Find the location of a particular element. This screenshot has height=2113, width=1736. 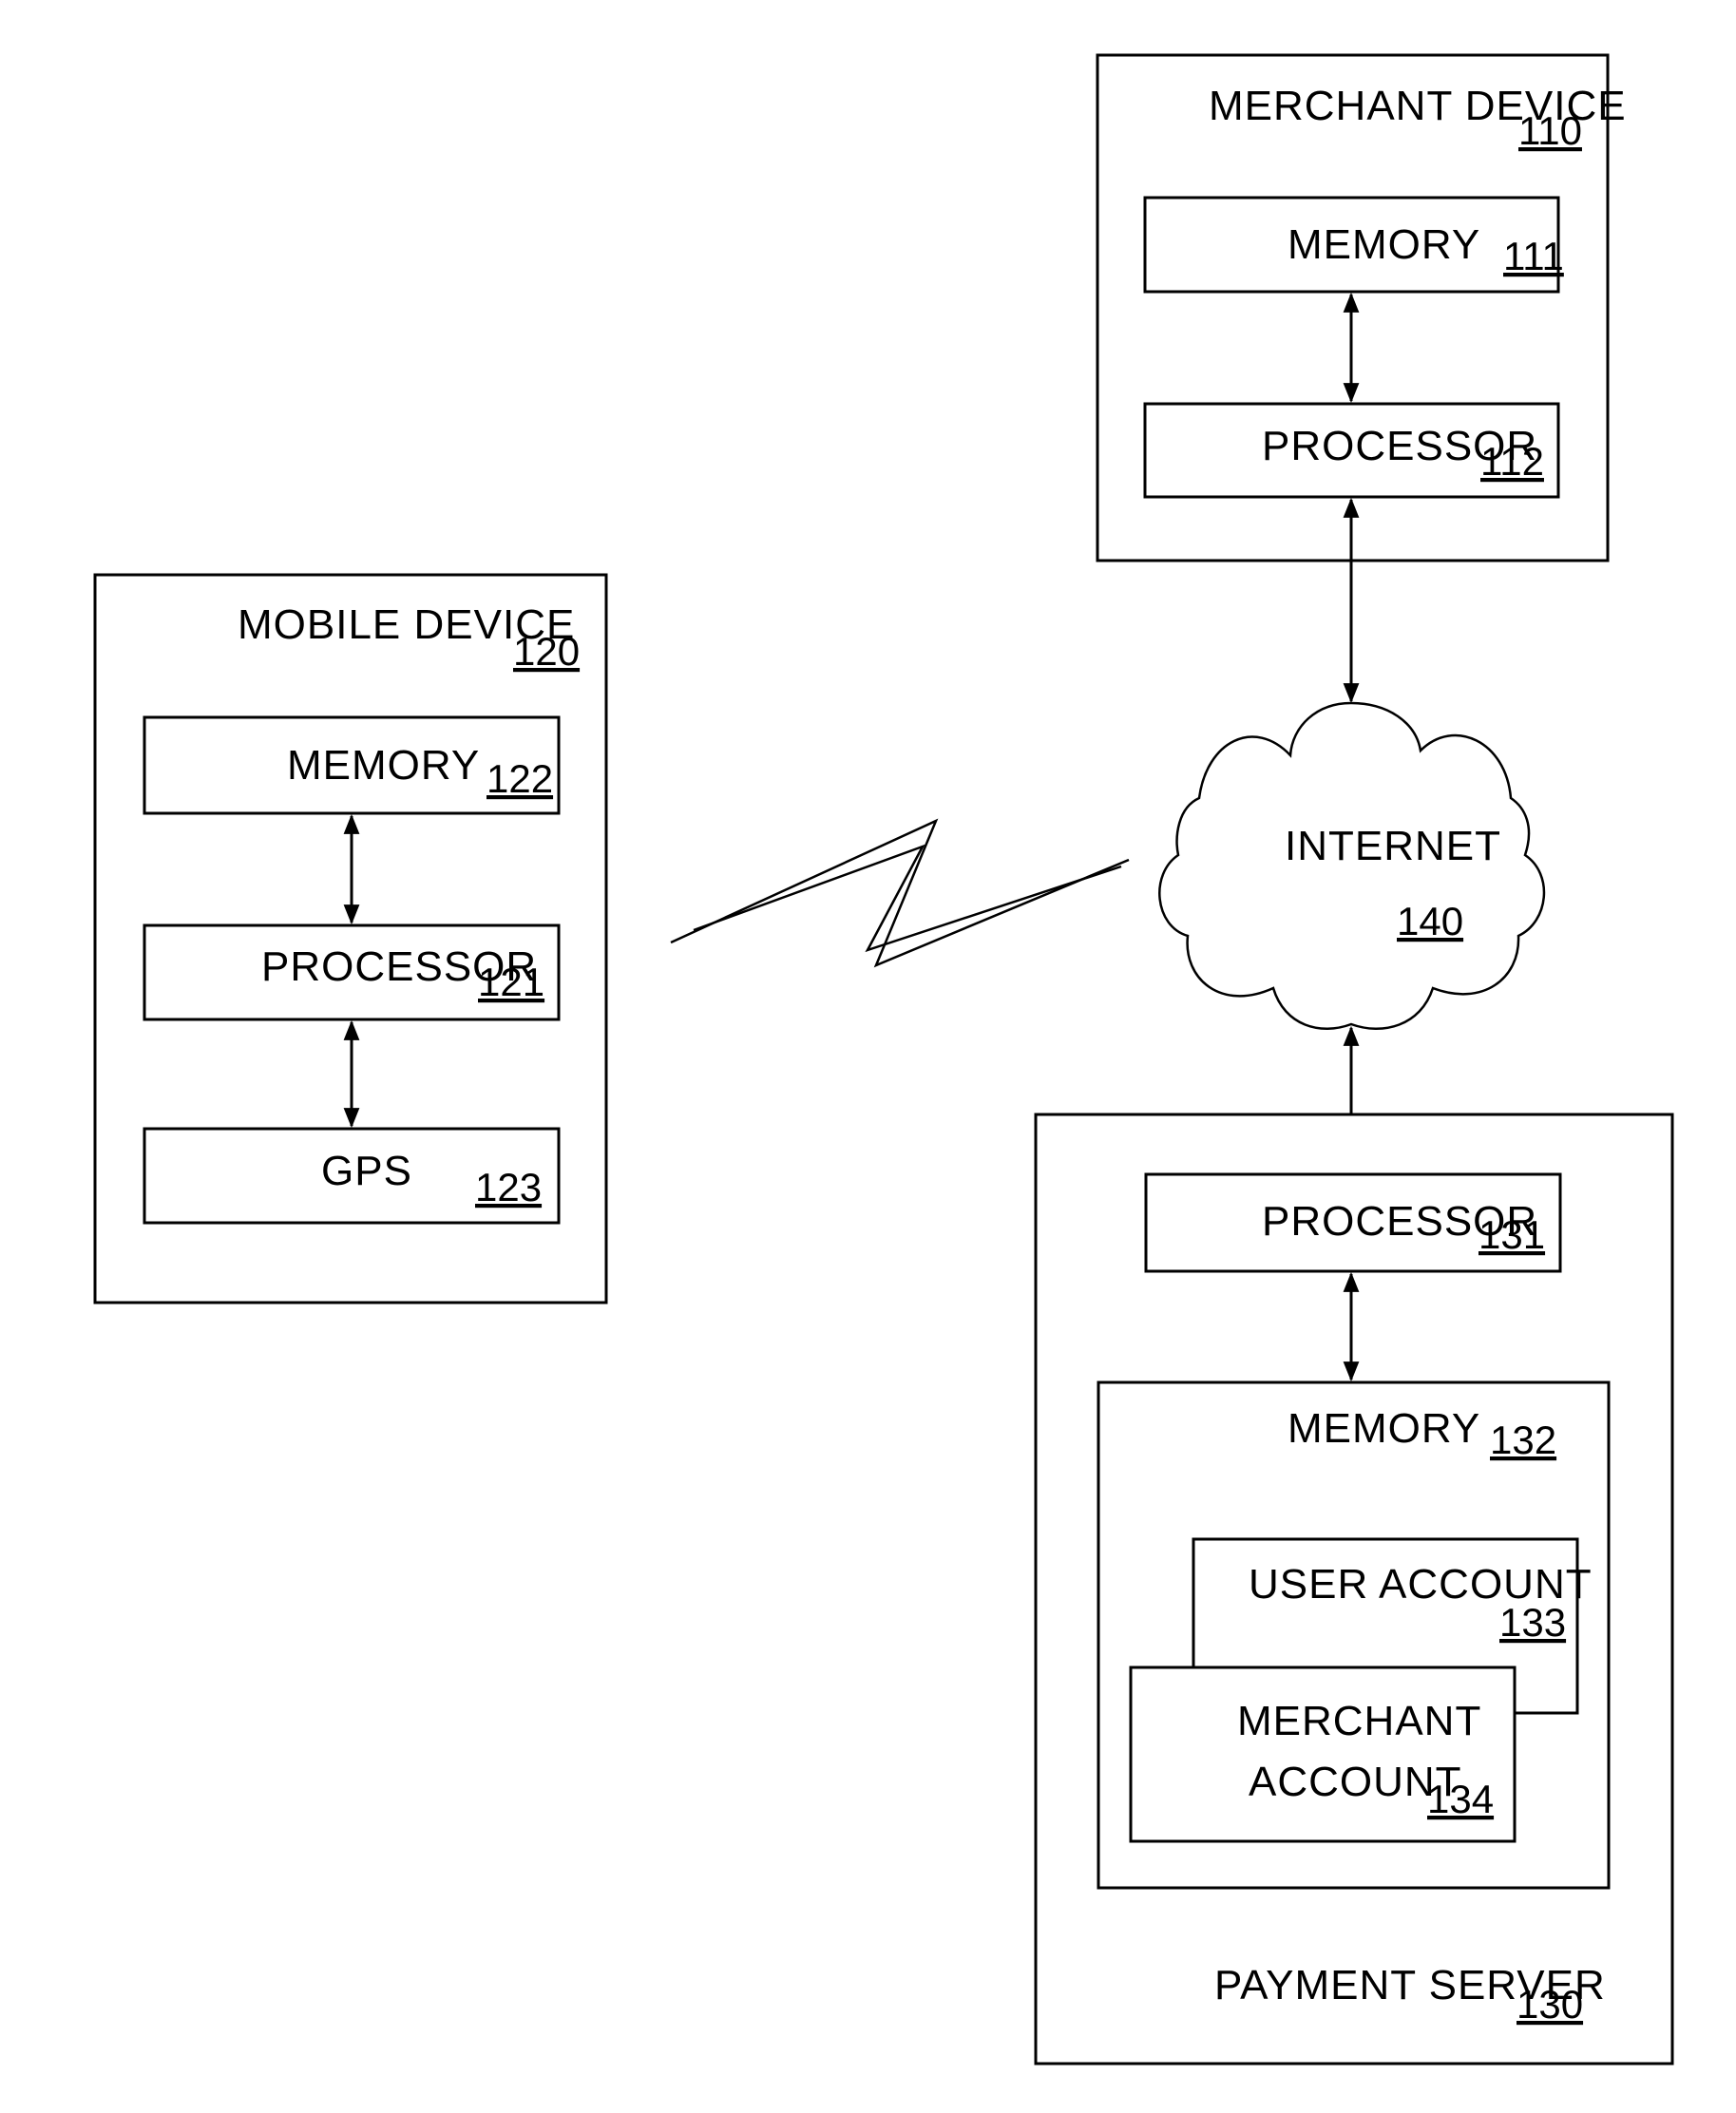

internet-label: INTERNET is located at coordinates (1393, 846).